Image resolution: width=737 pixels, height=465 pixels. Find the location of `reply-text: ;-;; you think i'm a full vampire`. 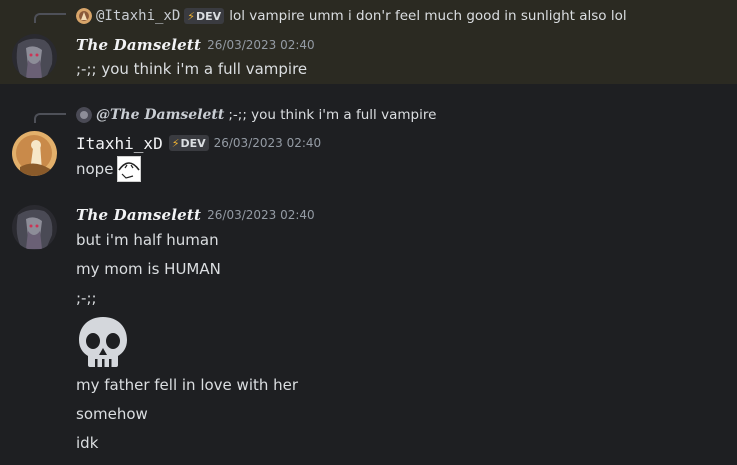

reply-text: ;-;; you think i'm a full vampire is located at coordinates (332, 115).